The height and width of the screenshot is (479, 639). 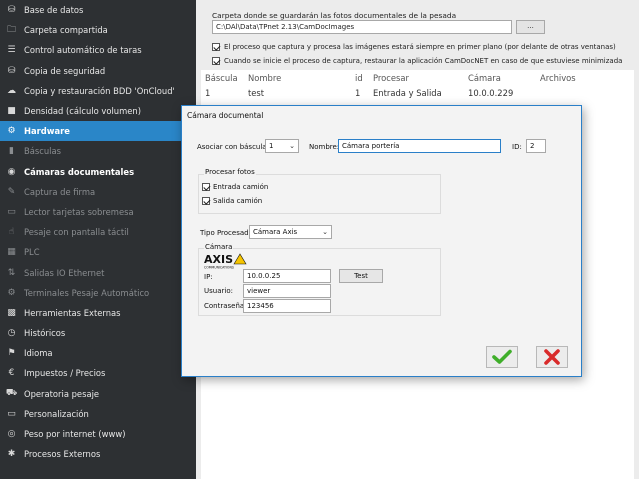 What do you see at coordinates (54, 10) in the screenshot?
I see `sidebar-item-label: Base de datos` at bounding box center [54, 10].